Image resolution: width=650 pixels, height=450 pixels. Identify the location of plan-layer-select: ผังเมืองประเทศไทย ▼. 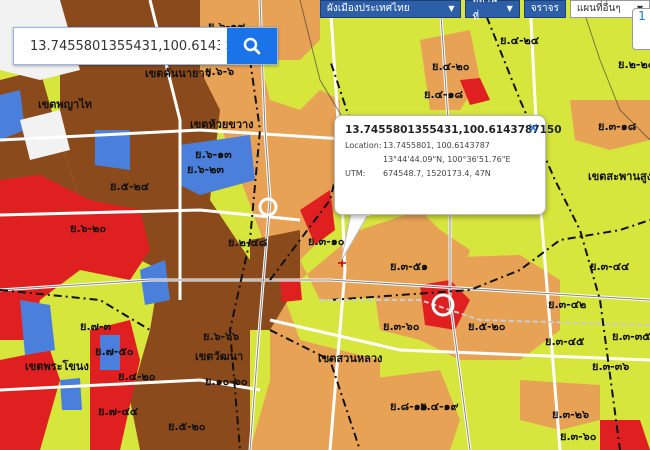
(391, 9).